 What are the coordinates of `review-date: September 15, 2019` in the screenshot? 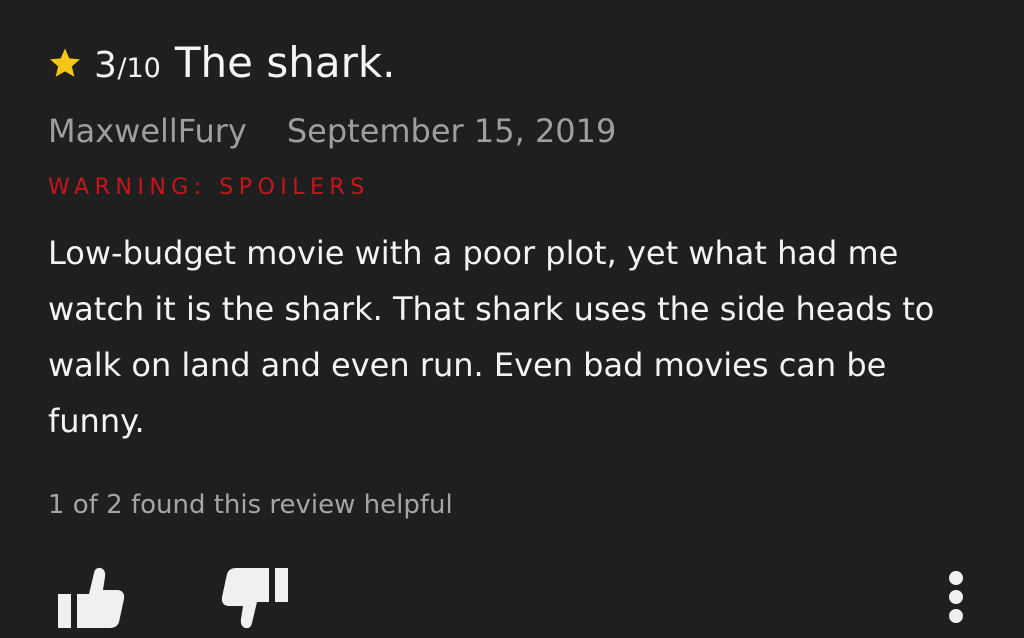 It's located at (451, 131).